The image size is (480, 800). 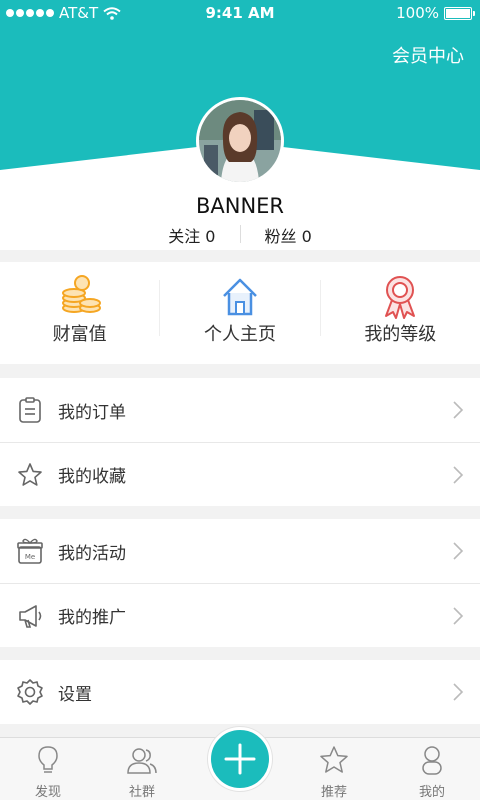 I want to click on menu-item-activities-label: 我的活动, so click(x=92, y=553).